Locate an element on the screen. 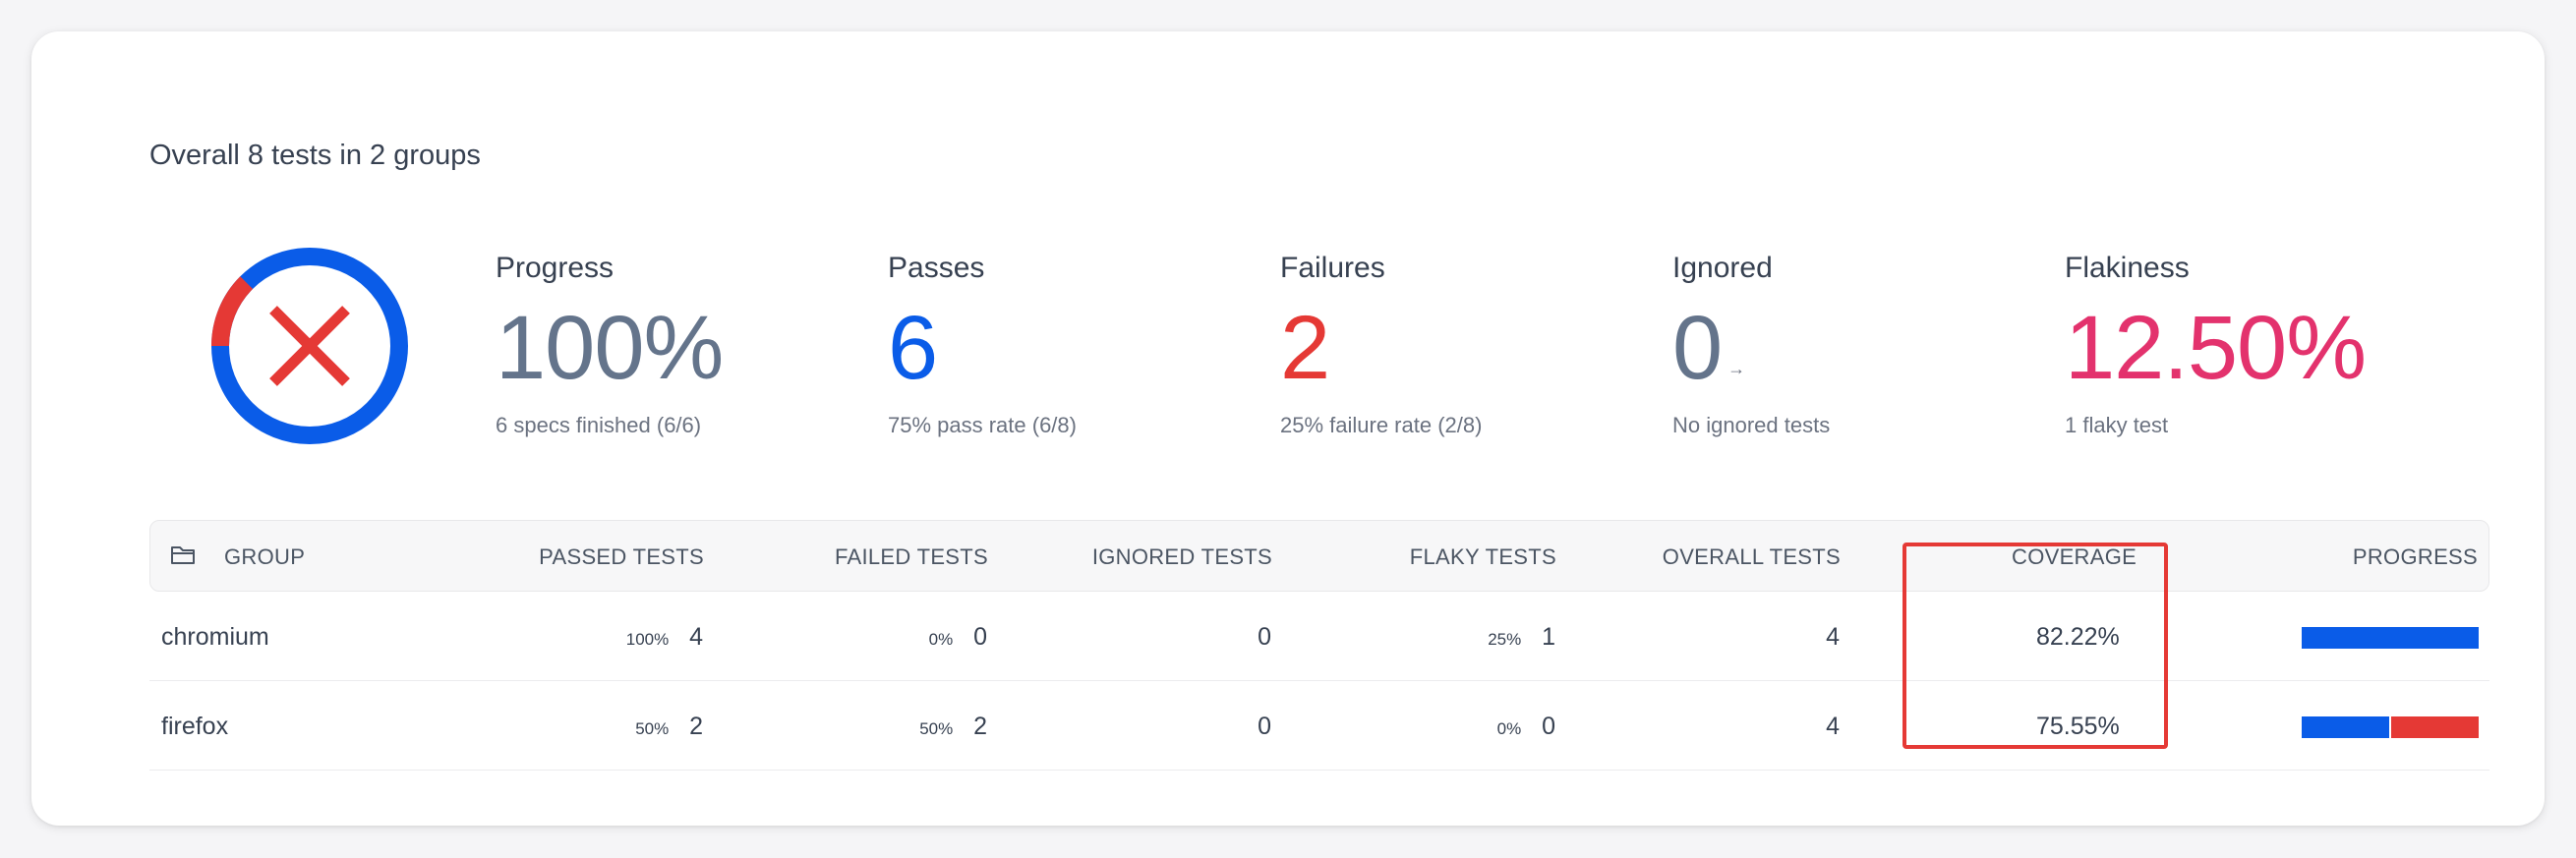  table-row: firefox 50% 2 50% 2 0 0% 0 4 75.55% is located at coordinates (1319, 726).